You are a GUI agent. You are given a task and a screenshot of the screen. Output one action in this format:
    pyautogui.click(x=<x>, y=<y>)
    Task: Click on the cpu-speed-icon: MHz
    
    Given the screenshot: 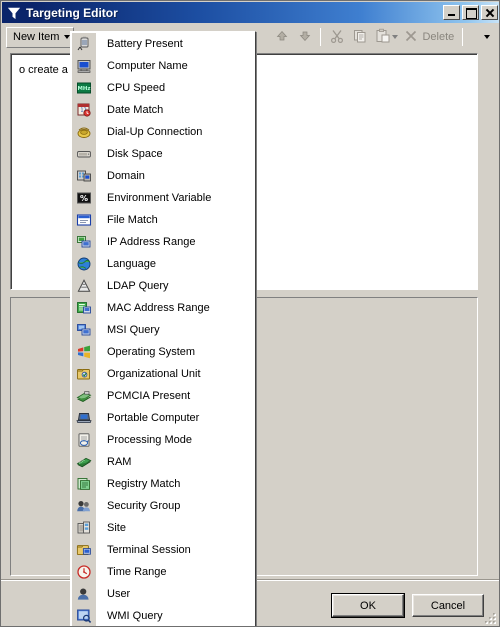 What is the action you would take?
    pyautogui.click(x=84, y=88)
    